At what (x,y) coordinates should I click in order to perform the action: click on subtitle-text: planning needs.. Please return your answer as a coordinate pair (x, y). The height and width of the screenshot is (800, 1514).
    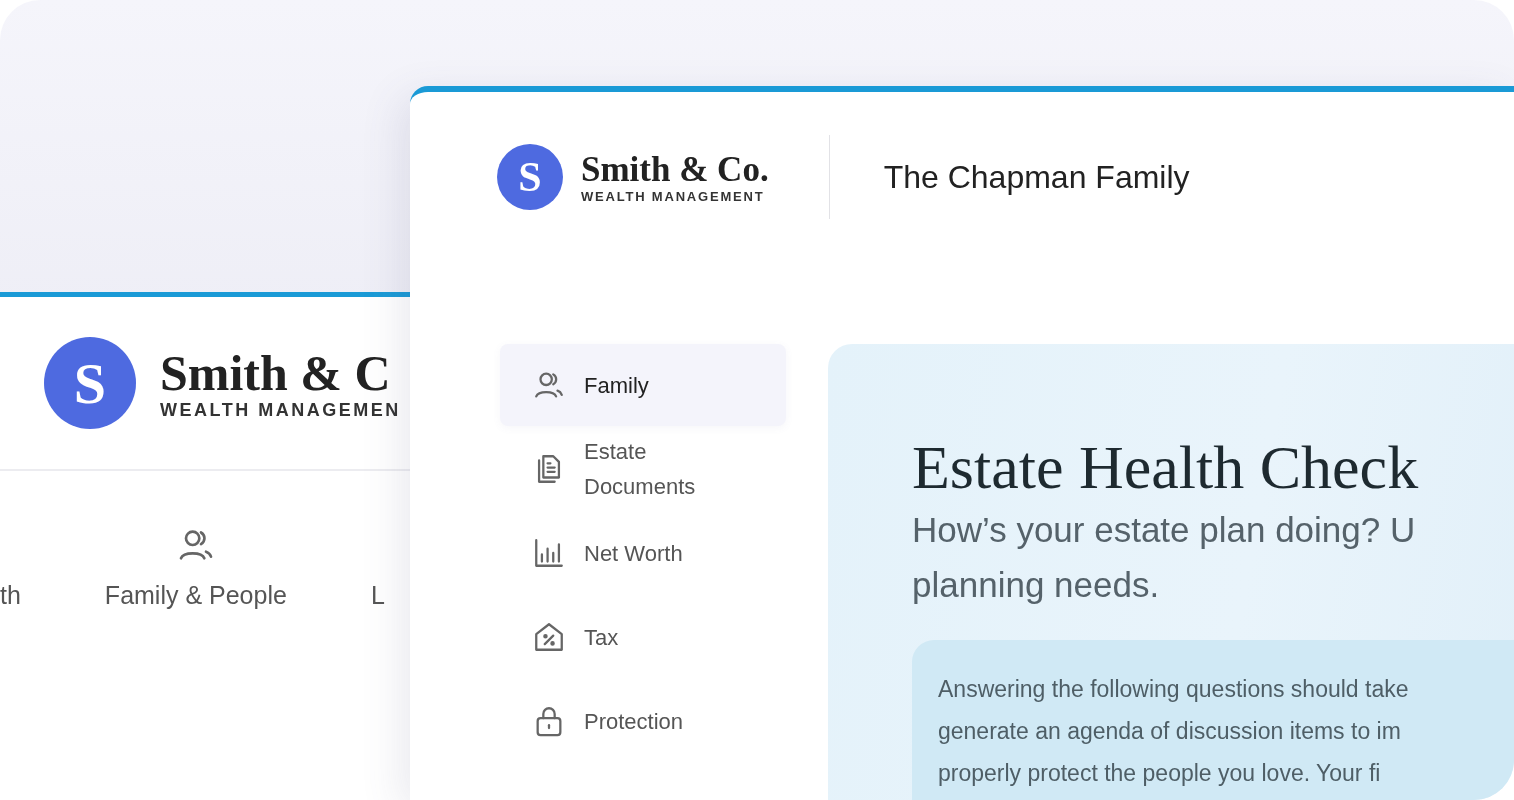
    Looking at the image, I should click on (1036, 585).